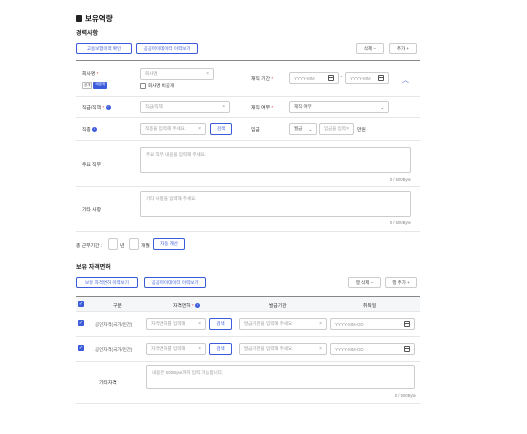 Image resolution: width=527 pixels, height=434 pixels. What do you see at coordinates (280, 377) in the screenshot?
I see `other-cert-textarea: 내용은 500Byte까지 입력 가능합니다.` at bounding box center [280, 377].